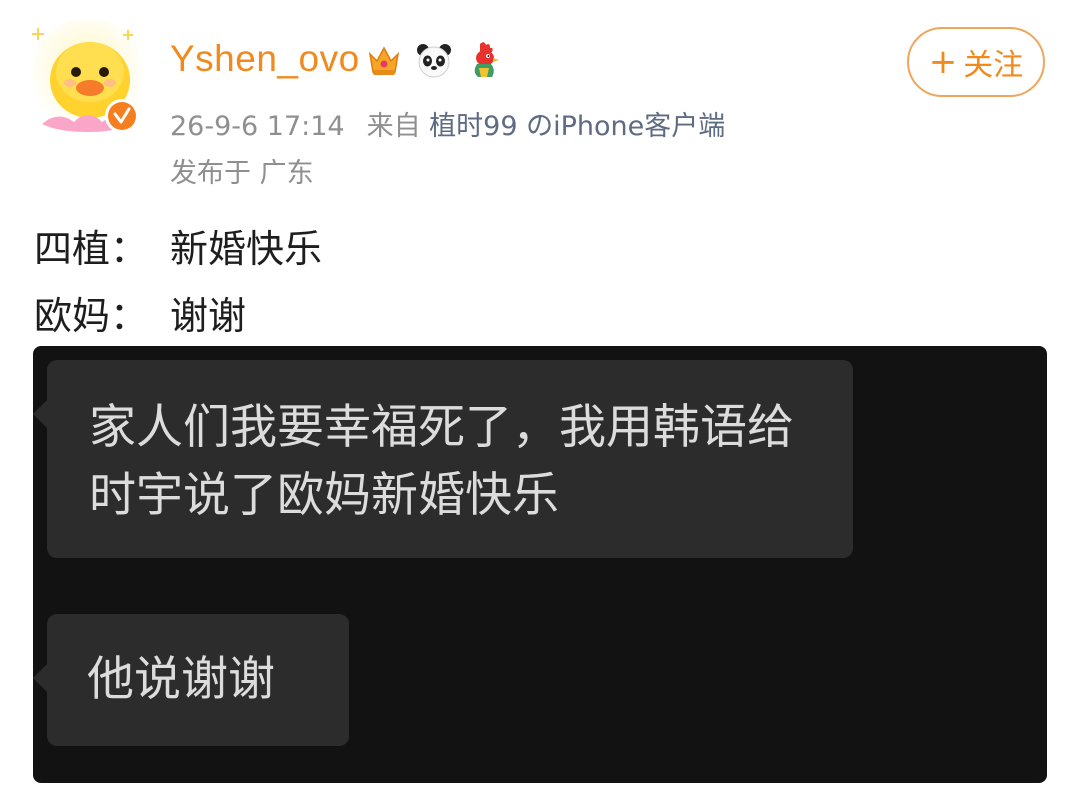 The image size is (1080, 802). I want to click on source-prefix: 来自, so click(393, 126).